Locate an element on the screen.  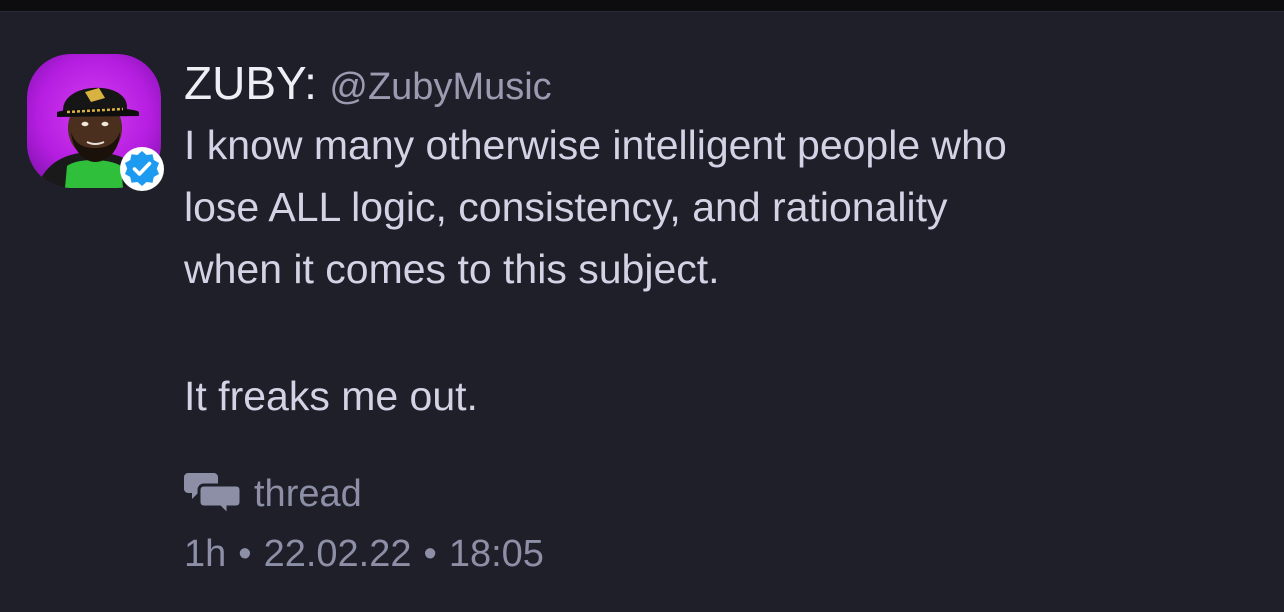
tweet-line: It freaks me out. is located at coordinates (331, 396).